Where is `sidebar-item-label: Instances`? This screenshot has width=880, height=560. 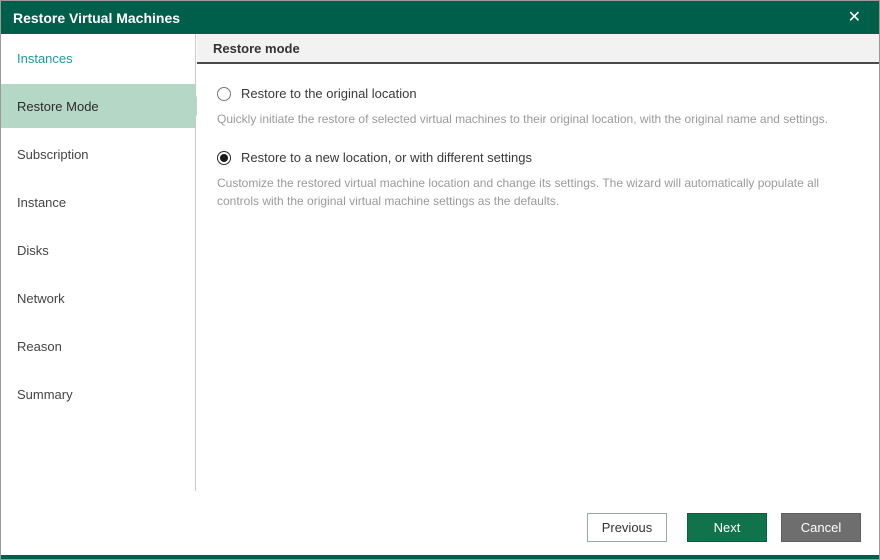
sidebar-item-label: Instances is located at coordinates (45, 58).